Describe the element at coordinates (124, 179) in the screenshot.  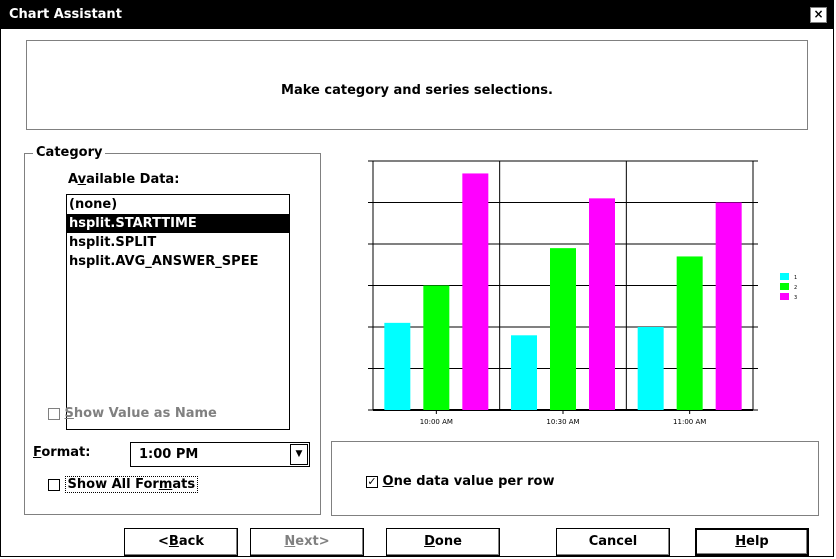
I see `available-data-label: Available Data:` at that location.